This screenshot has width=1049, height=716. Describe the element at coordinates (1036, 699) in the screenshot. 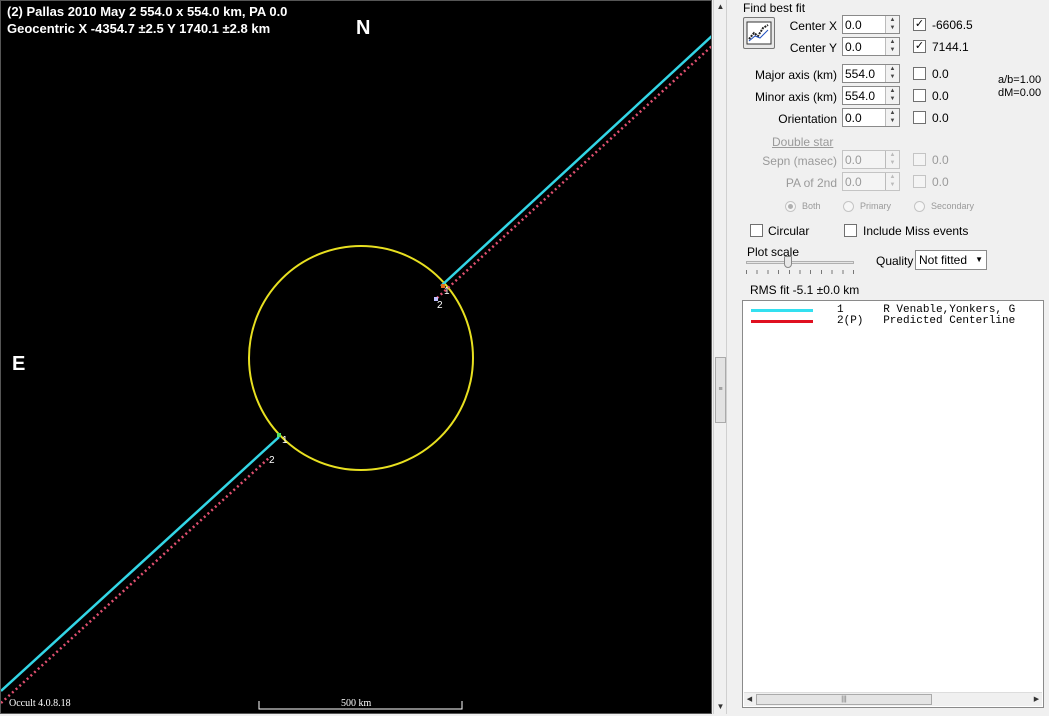

I see `scroll-right-arrow-icon: ▶` at that location.